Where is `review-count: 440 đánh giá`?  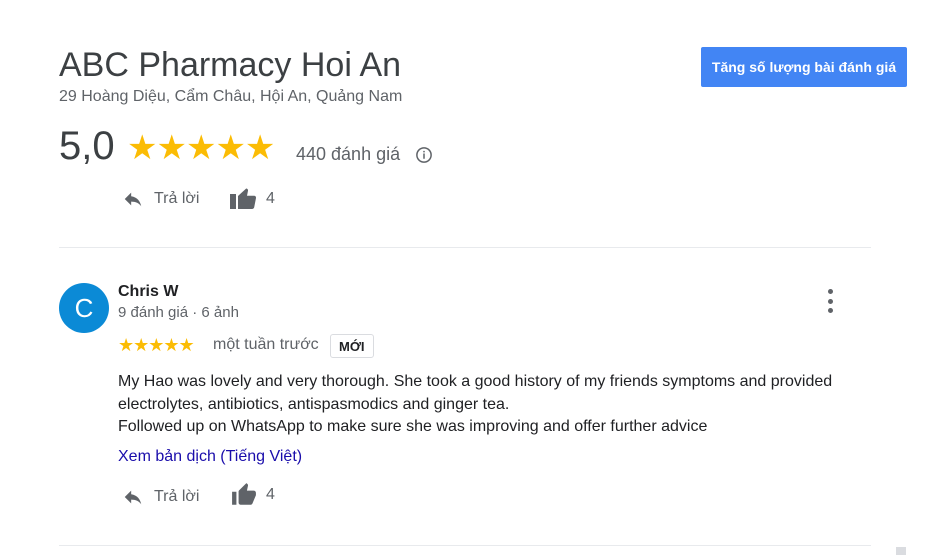
review-count: 440 đánh giá is located at coordinates (348, 154).